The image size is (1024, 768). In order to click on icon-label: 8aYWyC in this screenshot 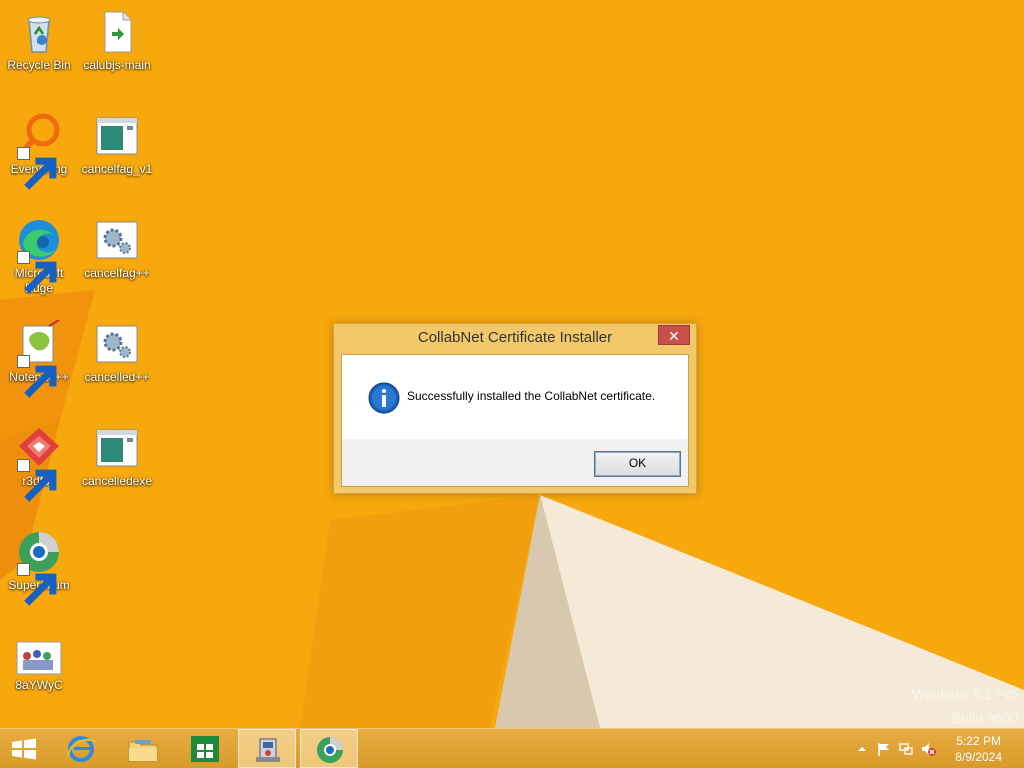, I will do `click(39, 685)`.